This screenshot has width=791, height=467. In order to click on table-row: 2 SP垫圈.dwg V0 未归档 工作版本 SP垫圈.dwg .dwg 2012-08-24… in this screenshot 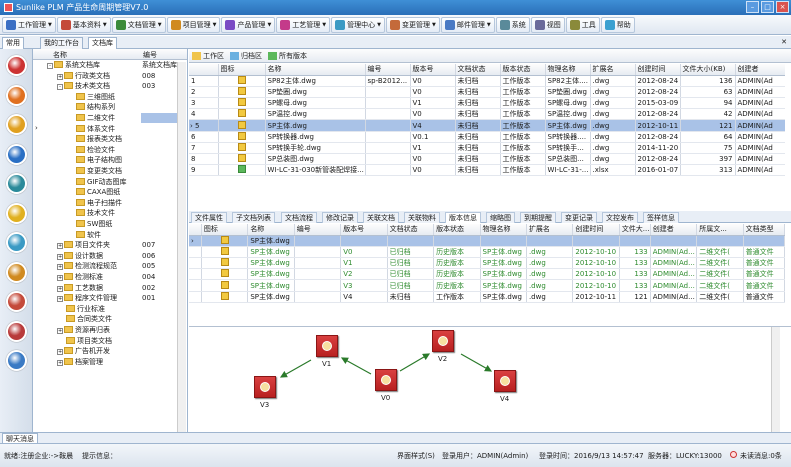, I will do `click(487, 92)`.